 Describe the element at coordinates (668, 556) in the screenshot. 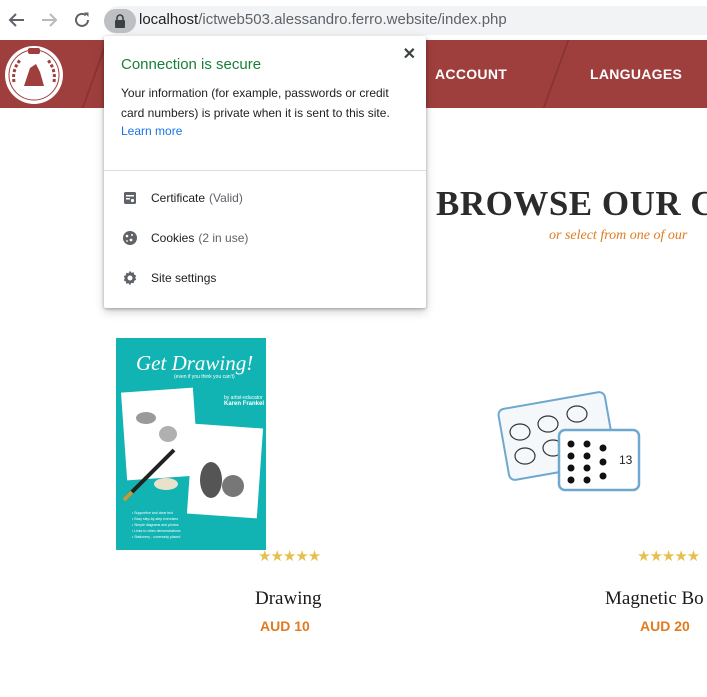

I see `product-rating-magnetic: ★★★★★` at that location.